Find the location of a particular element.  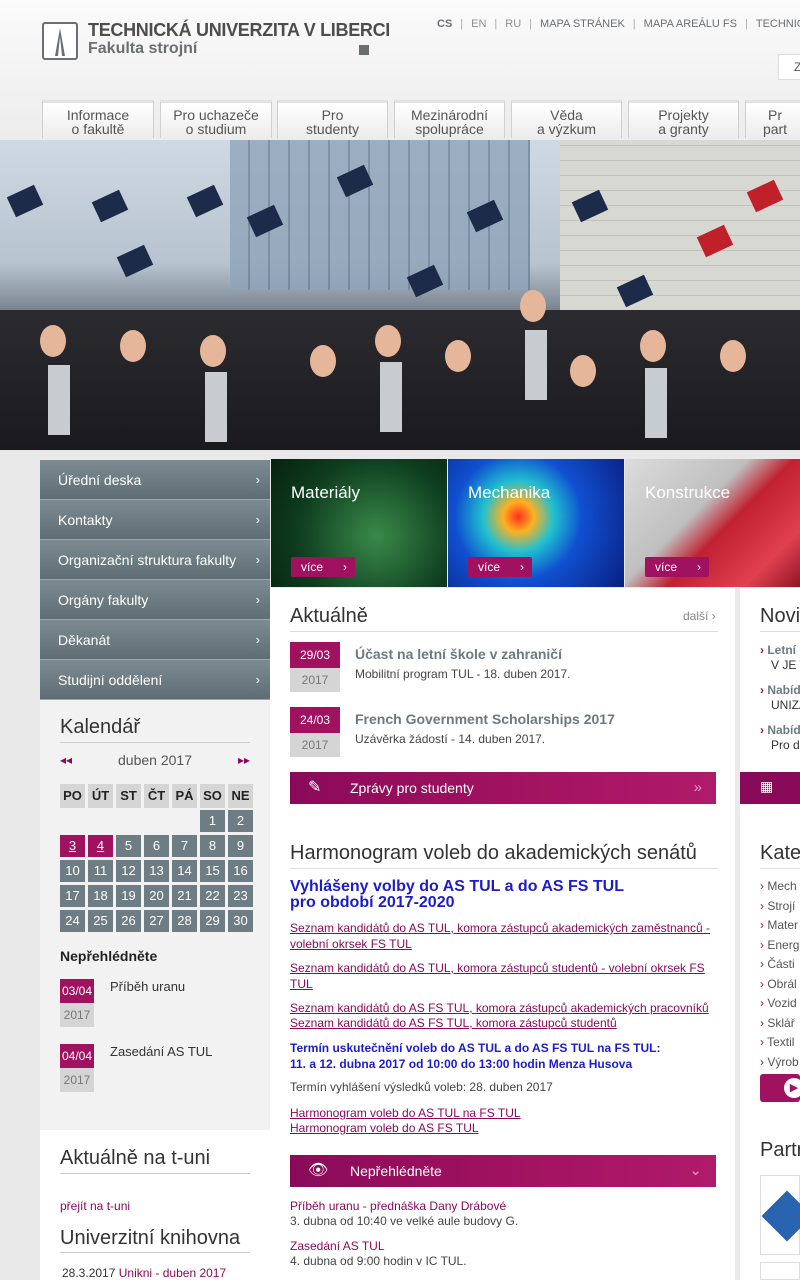

katedra-item: Mech is located at coordinates (780, 889).